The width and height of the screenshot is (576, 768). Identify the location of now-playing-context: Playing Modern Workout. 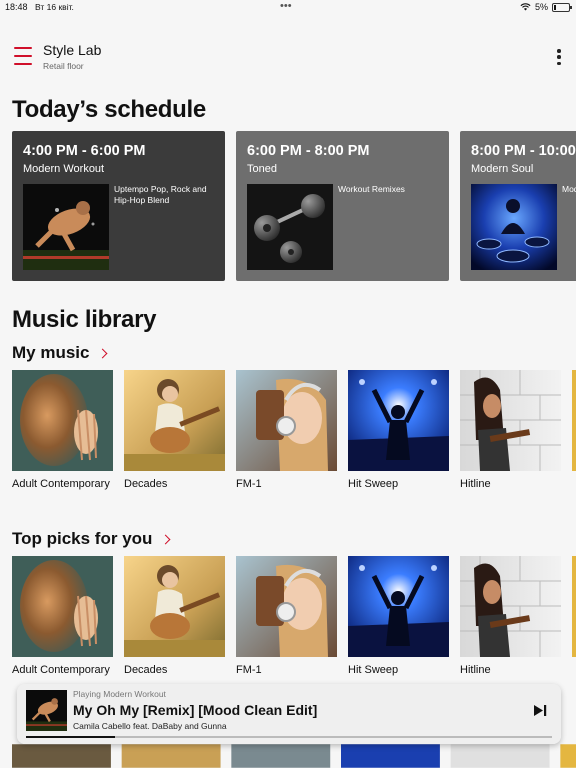
(119, 694).